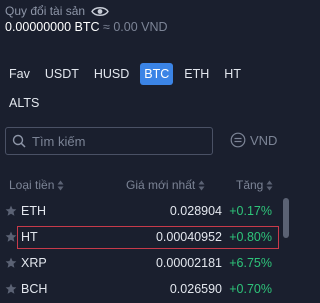 The image size is (320, 303). I want to click on search-input, so click(112, 141).